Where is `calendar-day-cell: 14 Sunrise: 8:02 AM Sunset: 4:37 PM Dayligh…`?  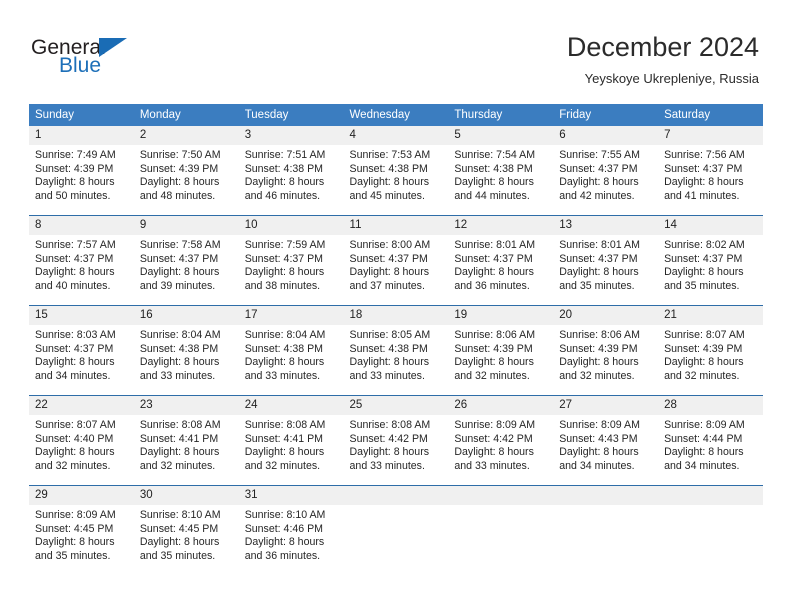 calendar-day-cell: 14 Sunrise: 8:02 AM Sunset: 4:37 PM Dayligh… is located at coordinates (710, 261).